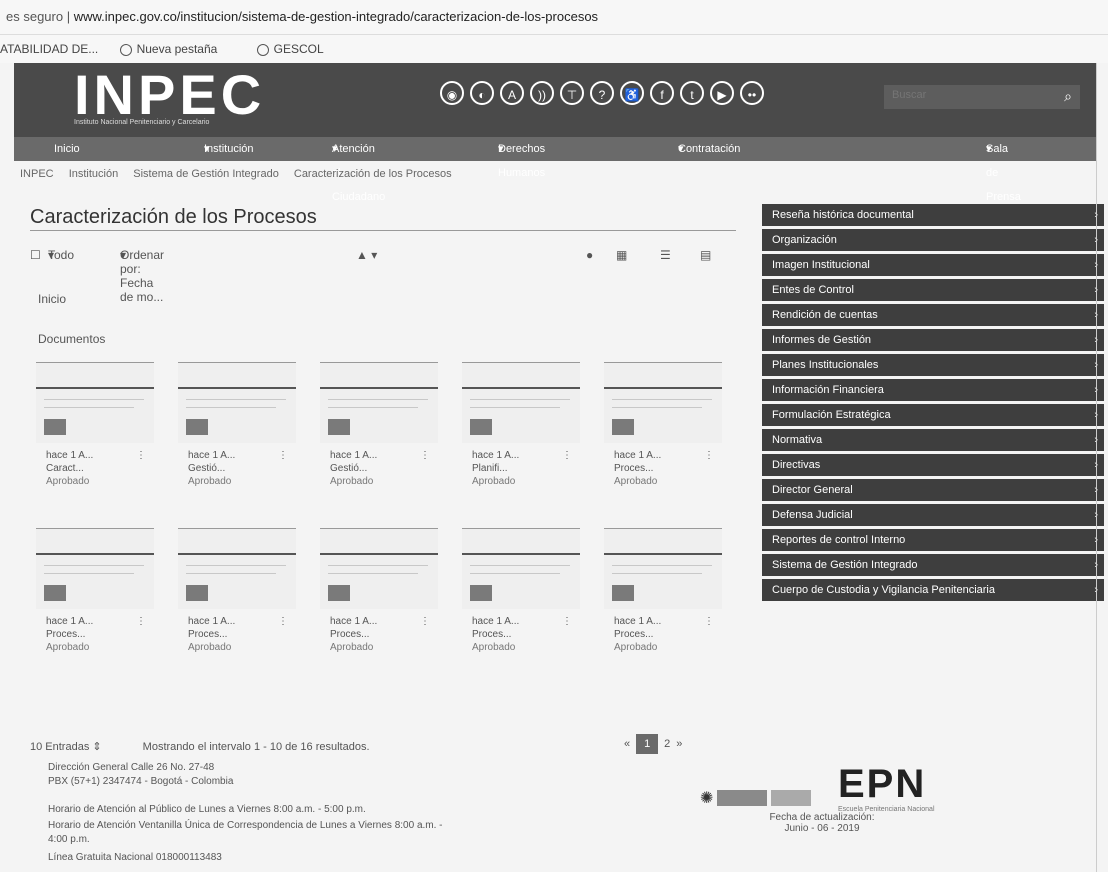 This screenshot has height=872, width=1108. I want to click on sitemap-icon: ⊤, so click(572, 93).